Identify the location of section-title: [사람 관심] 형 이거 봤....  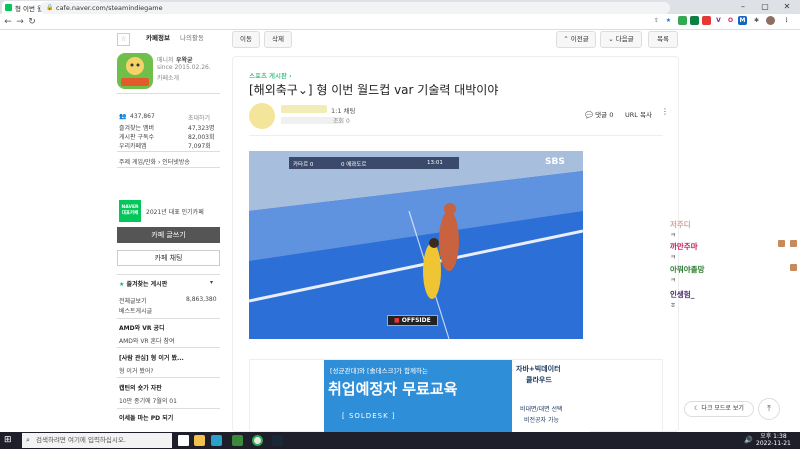
(151, 357).